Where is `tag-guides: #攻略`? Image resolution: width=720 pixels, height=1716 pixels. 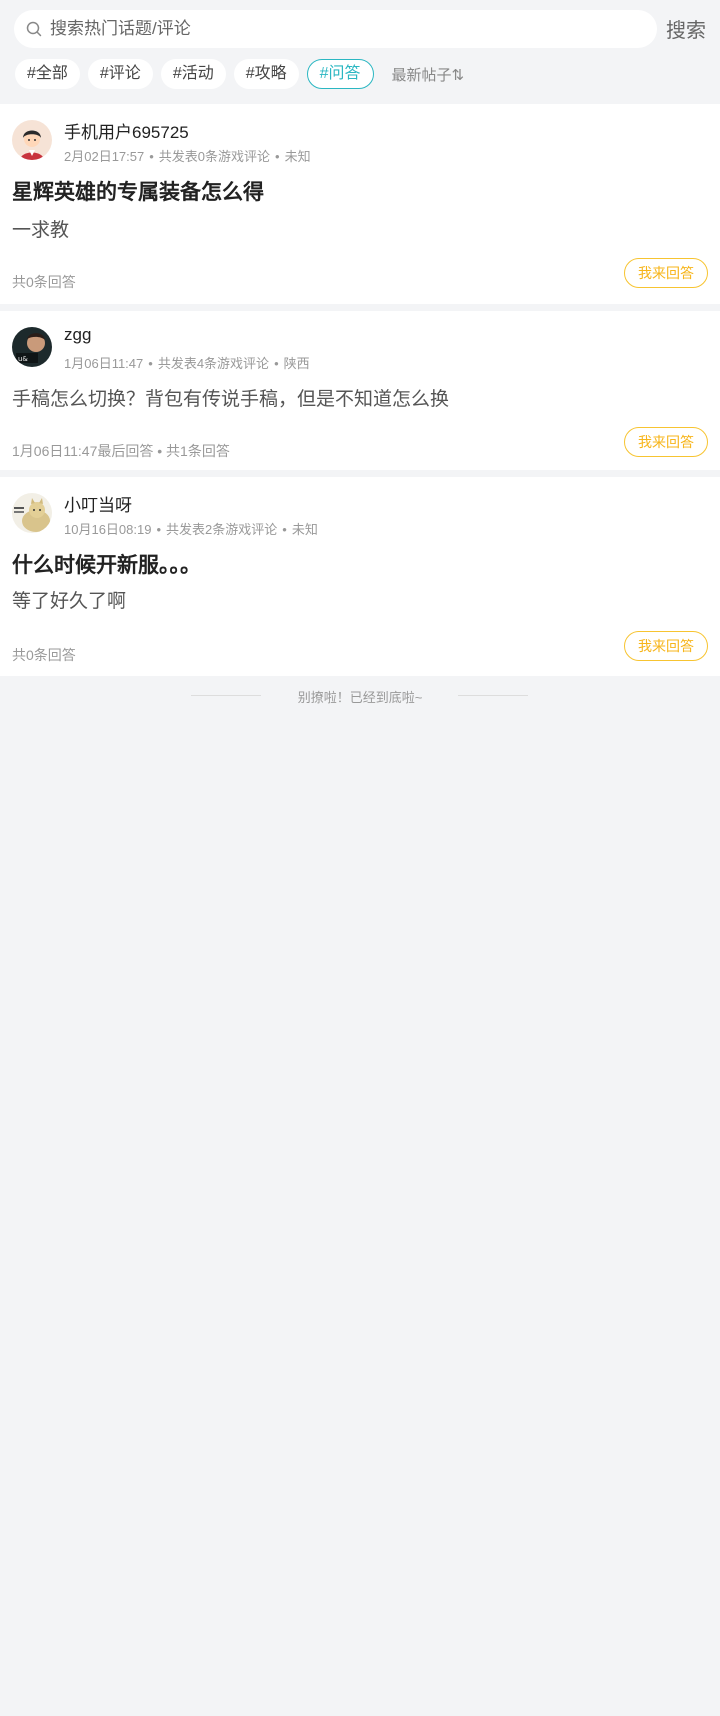
tag-guides: #攻略 is located at coordinates (266, 74).